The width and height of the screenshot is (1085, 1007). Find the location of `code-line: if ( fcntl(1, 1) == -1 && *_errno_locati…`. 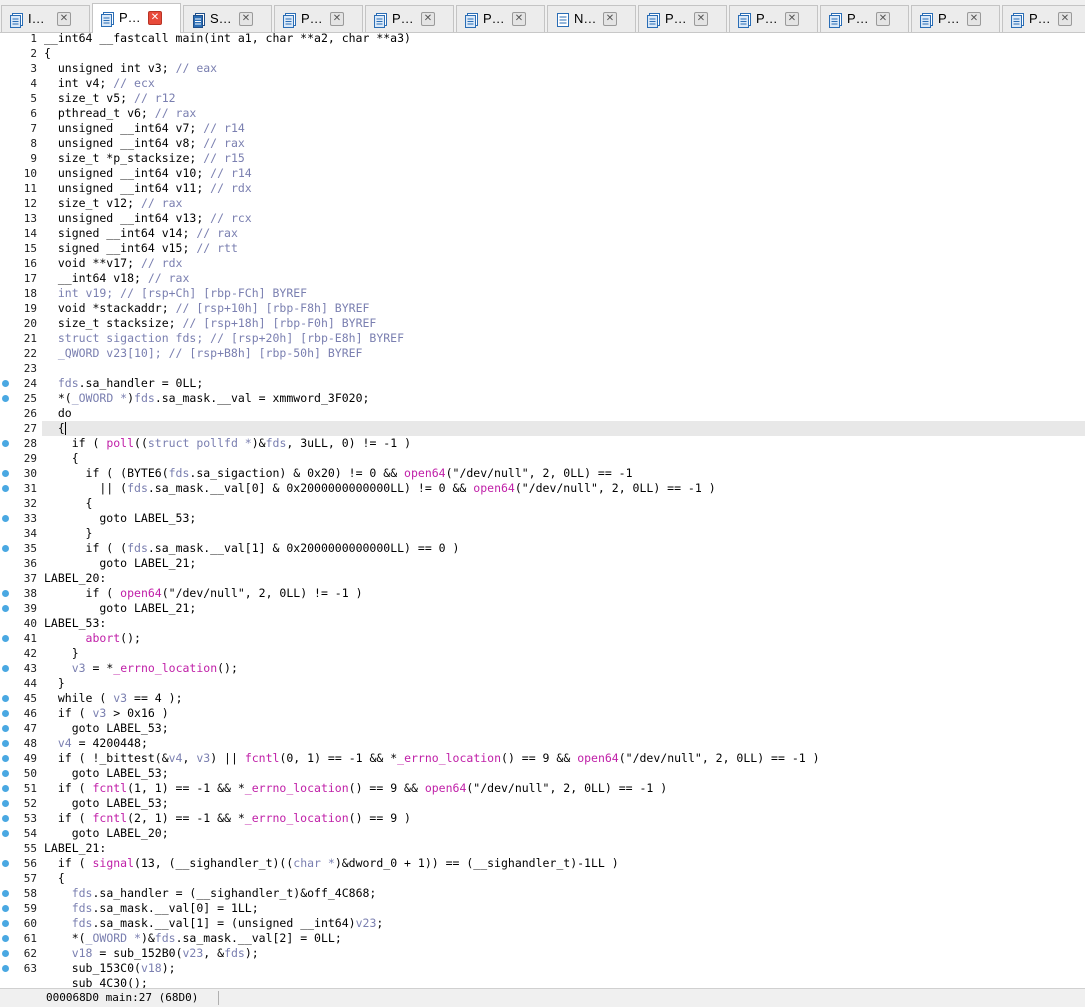

code-line: if ( fcntl(1, 1) == -1 && *_errno_locati… is located at coordinates (355, 788).